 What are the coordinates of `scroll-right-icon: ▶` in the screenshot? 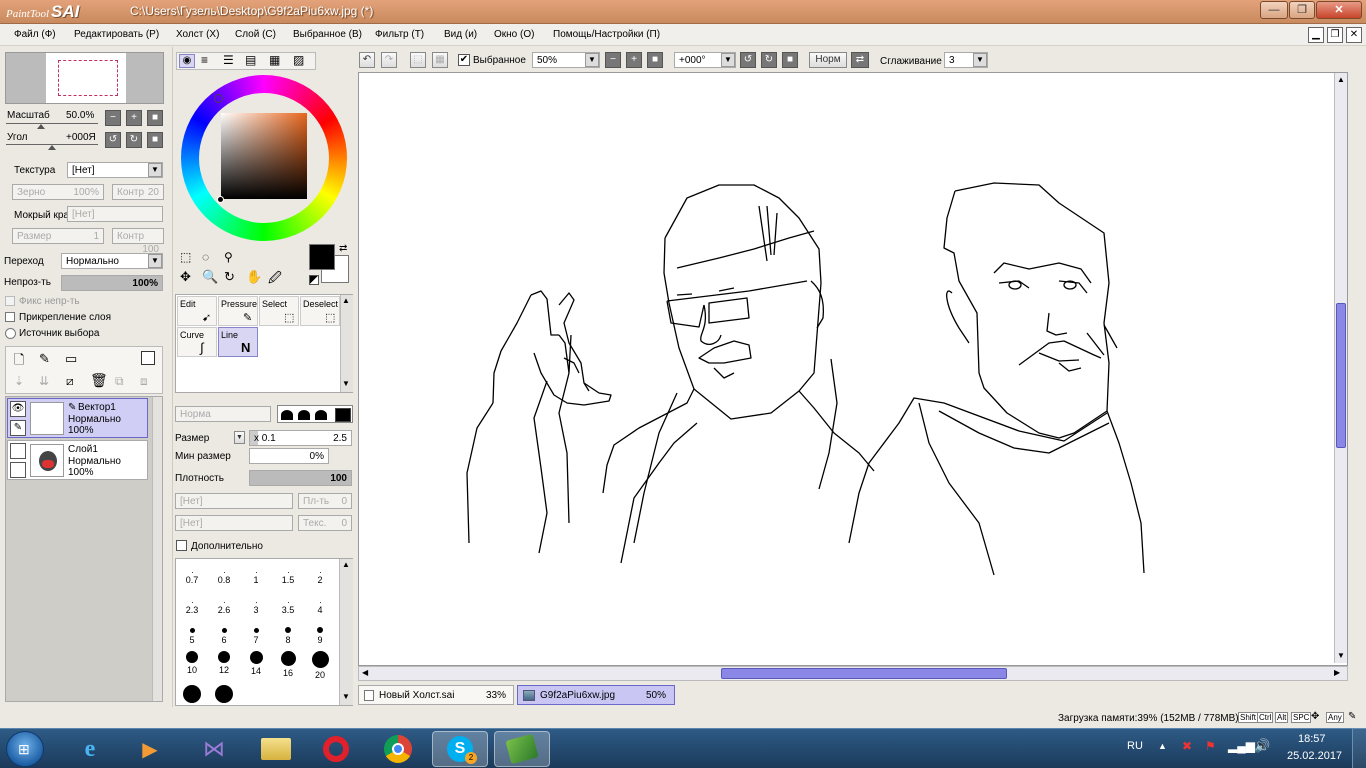 It's located at (1337, 672).